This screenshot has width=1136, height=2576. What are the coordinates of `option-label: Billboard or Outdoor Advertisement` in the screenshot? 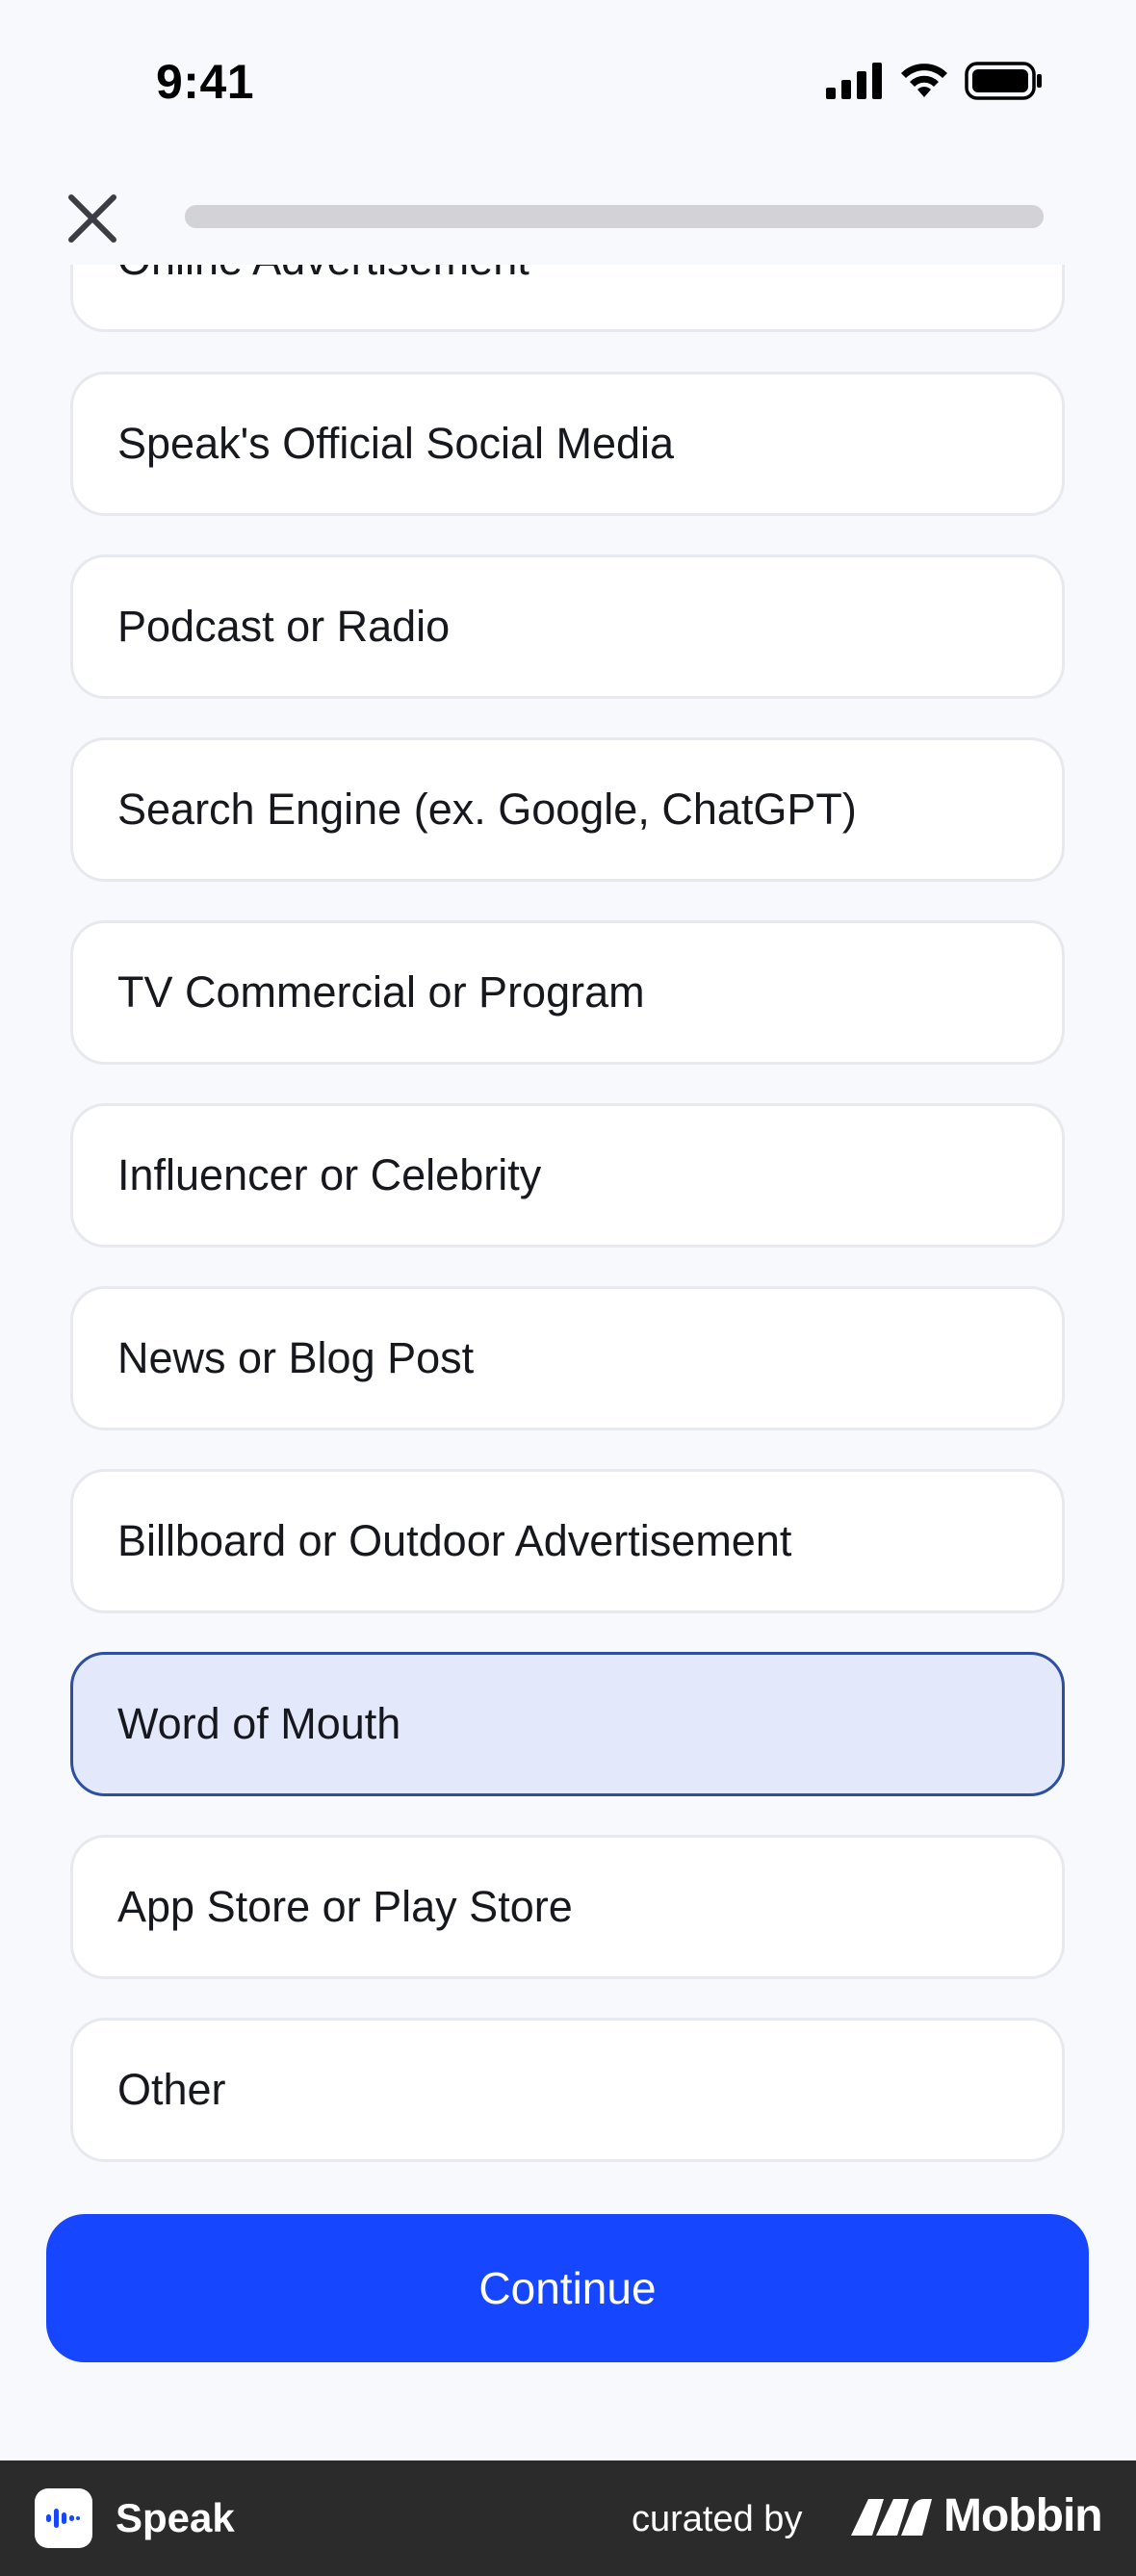 It's located at (455, 1541).